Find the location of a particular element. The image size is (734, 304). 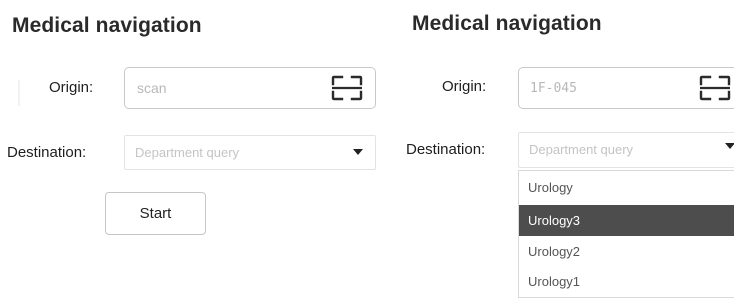

divider is located at coordinates (19, 93).